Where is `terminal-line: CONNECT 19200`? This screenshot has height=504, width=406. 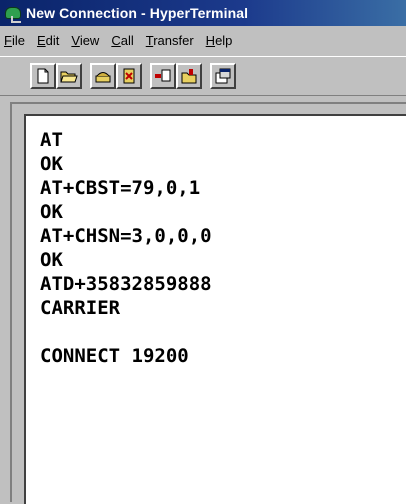
terminal-line: CONNECT 19200 is located at coordinates (114, 356).